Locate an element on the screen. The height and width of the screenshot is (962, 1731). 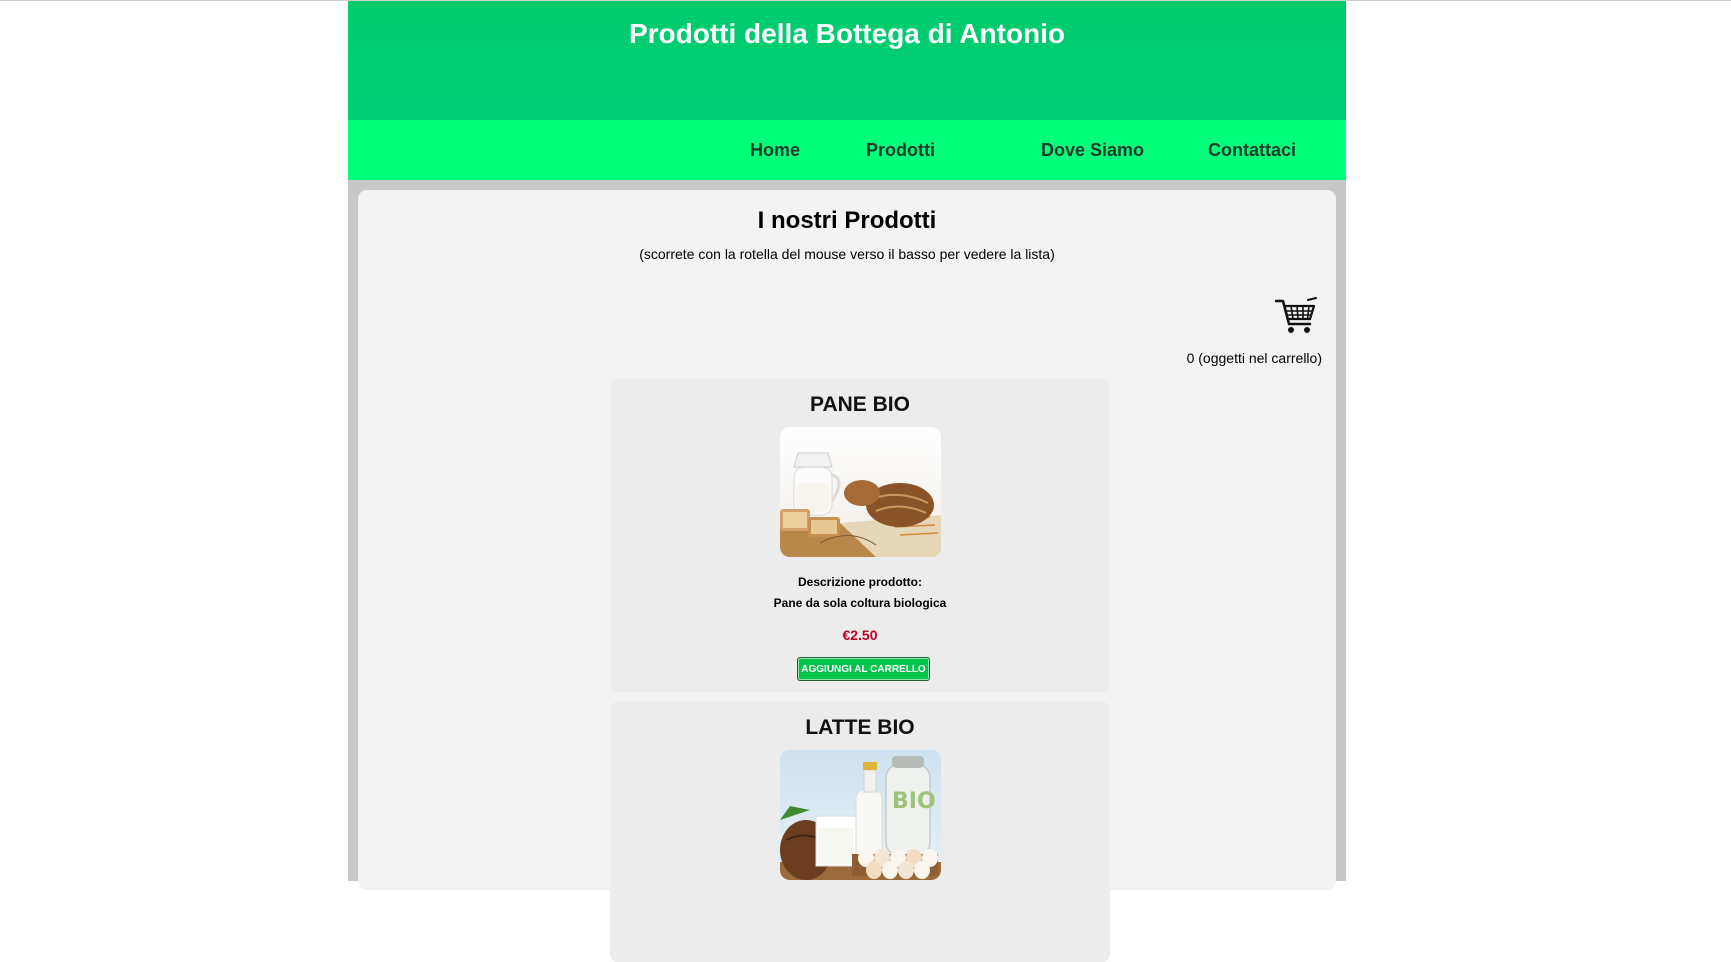
nav-item-home: Home is located at coordinates (775, 150).